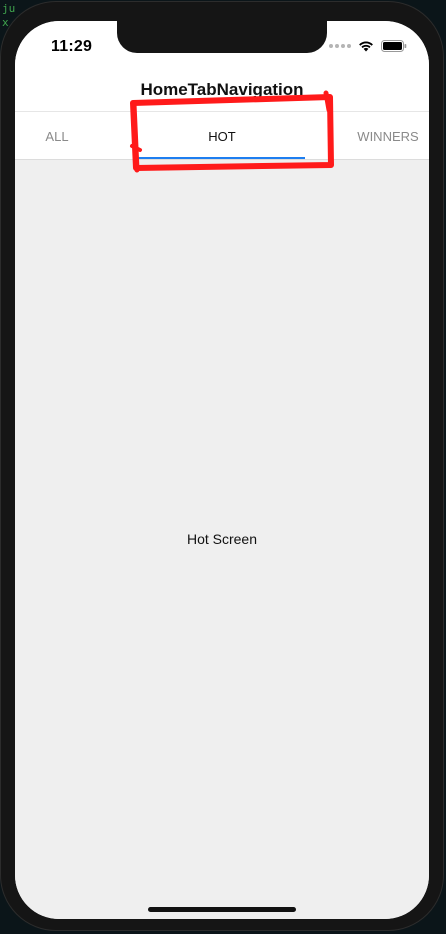 This screenshot has height=934, width=446. I want to click on tab-all: ALL, so click(57, 136).